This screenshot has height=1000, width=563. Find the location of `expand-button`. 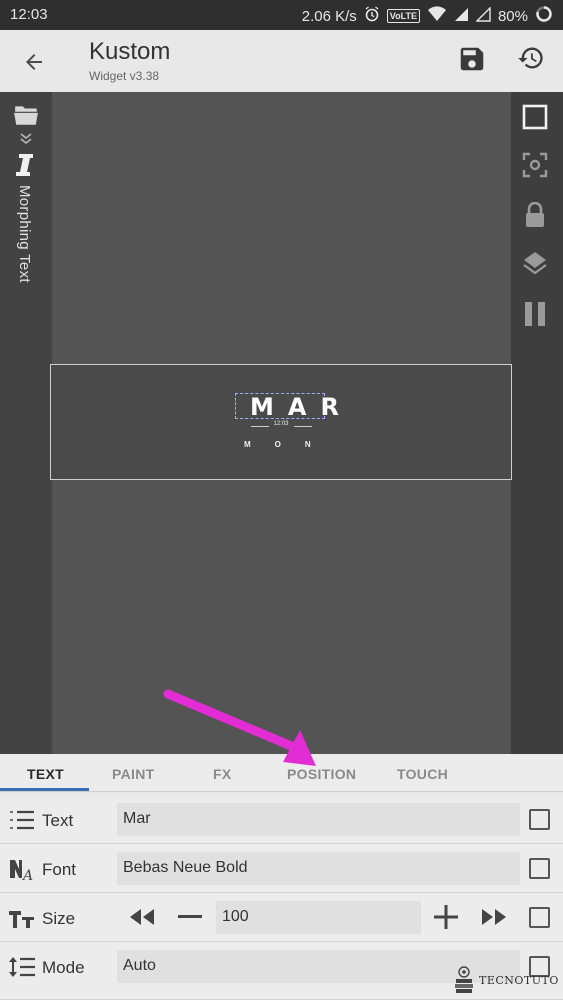

expand-button is located at coordinates (26, 139).